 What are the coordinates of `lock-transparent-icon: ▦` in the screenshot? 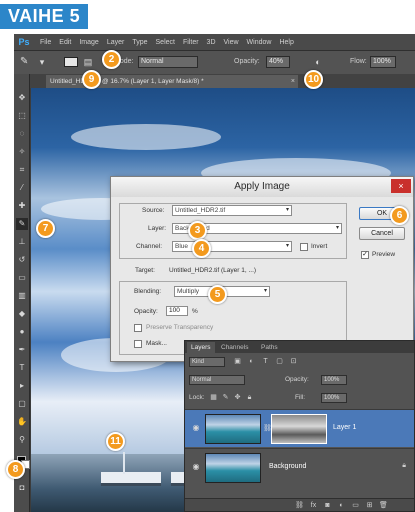 It's located at (213, 397).